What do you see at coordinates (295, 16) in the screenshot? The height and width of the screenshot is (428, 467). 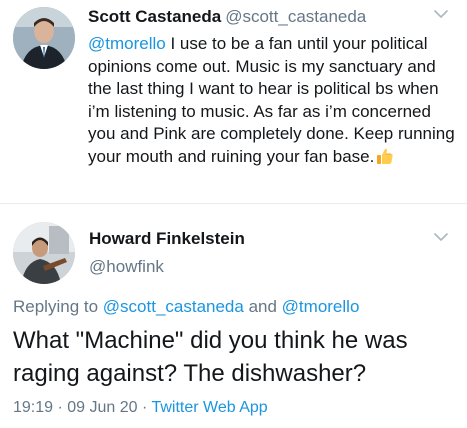 I see `user-handle: @scott_castaneda` at bounding box center [295, 16].